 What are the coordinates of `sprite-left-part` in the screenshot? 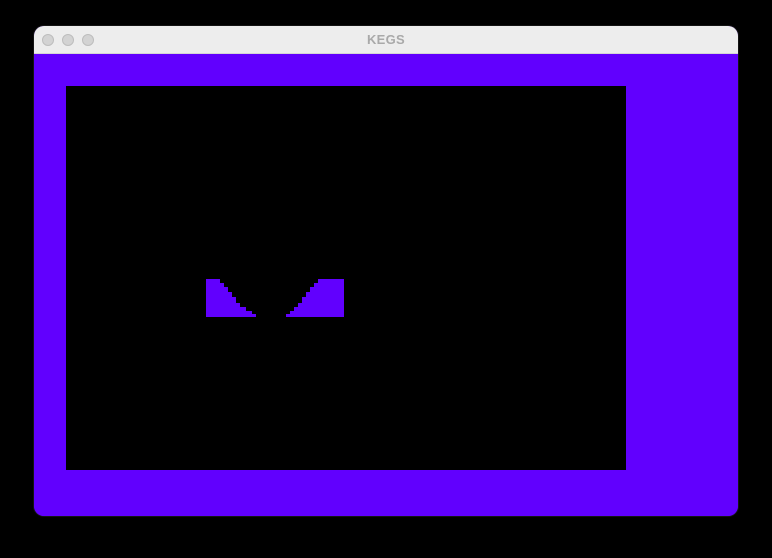 It's located at (231, 298).